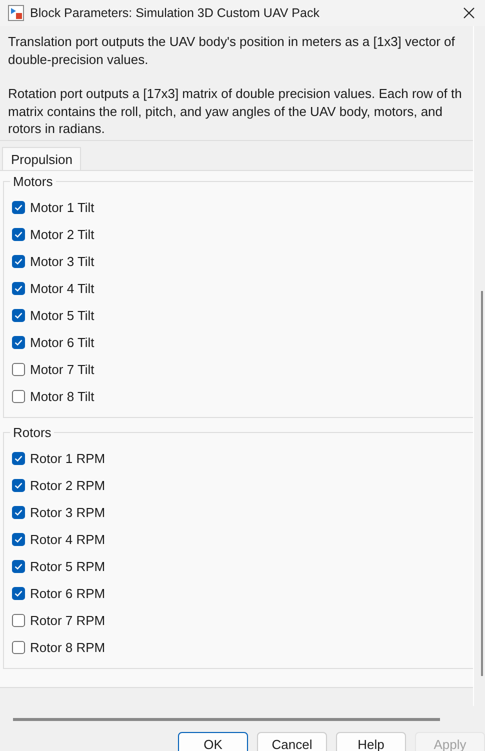 This screenshot has height=751, width=485. What do you see at coordinates (62, 369) in the screenshot?
I see `checkbox-label: Motor 7 Tilt` at bounding box center [62, 369].